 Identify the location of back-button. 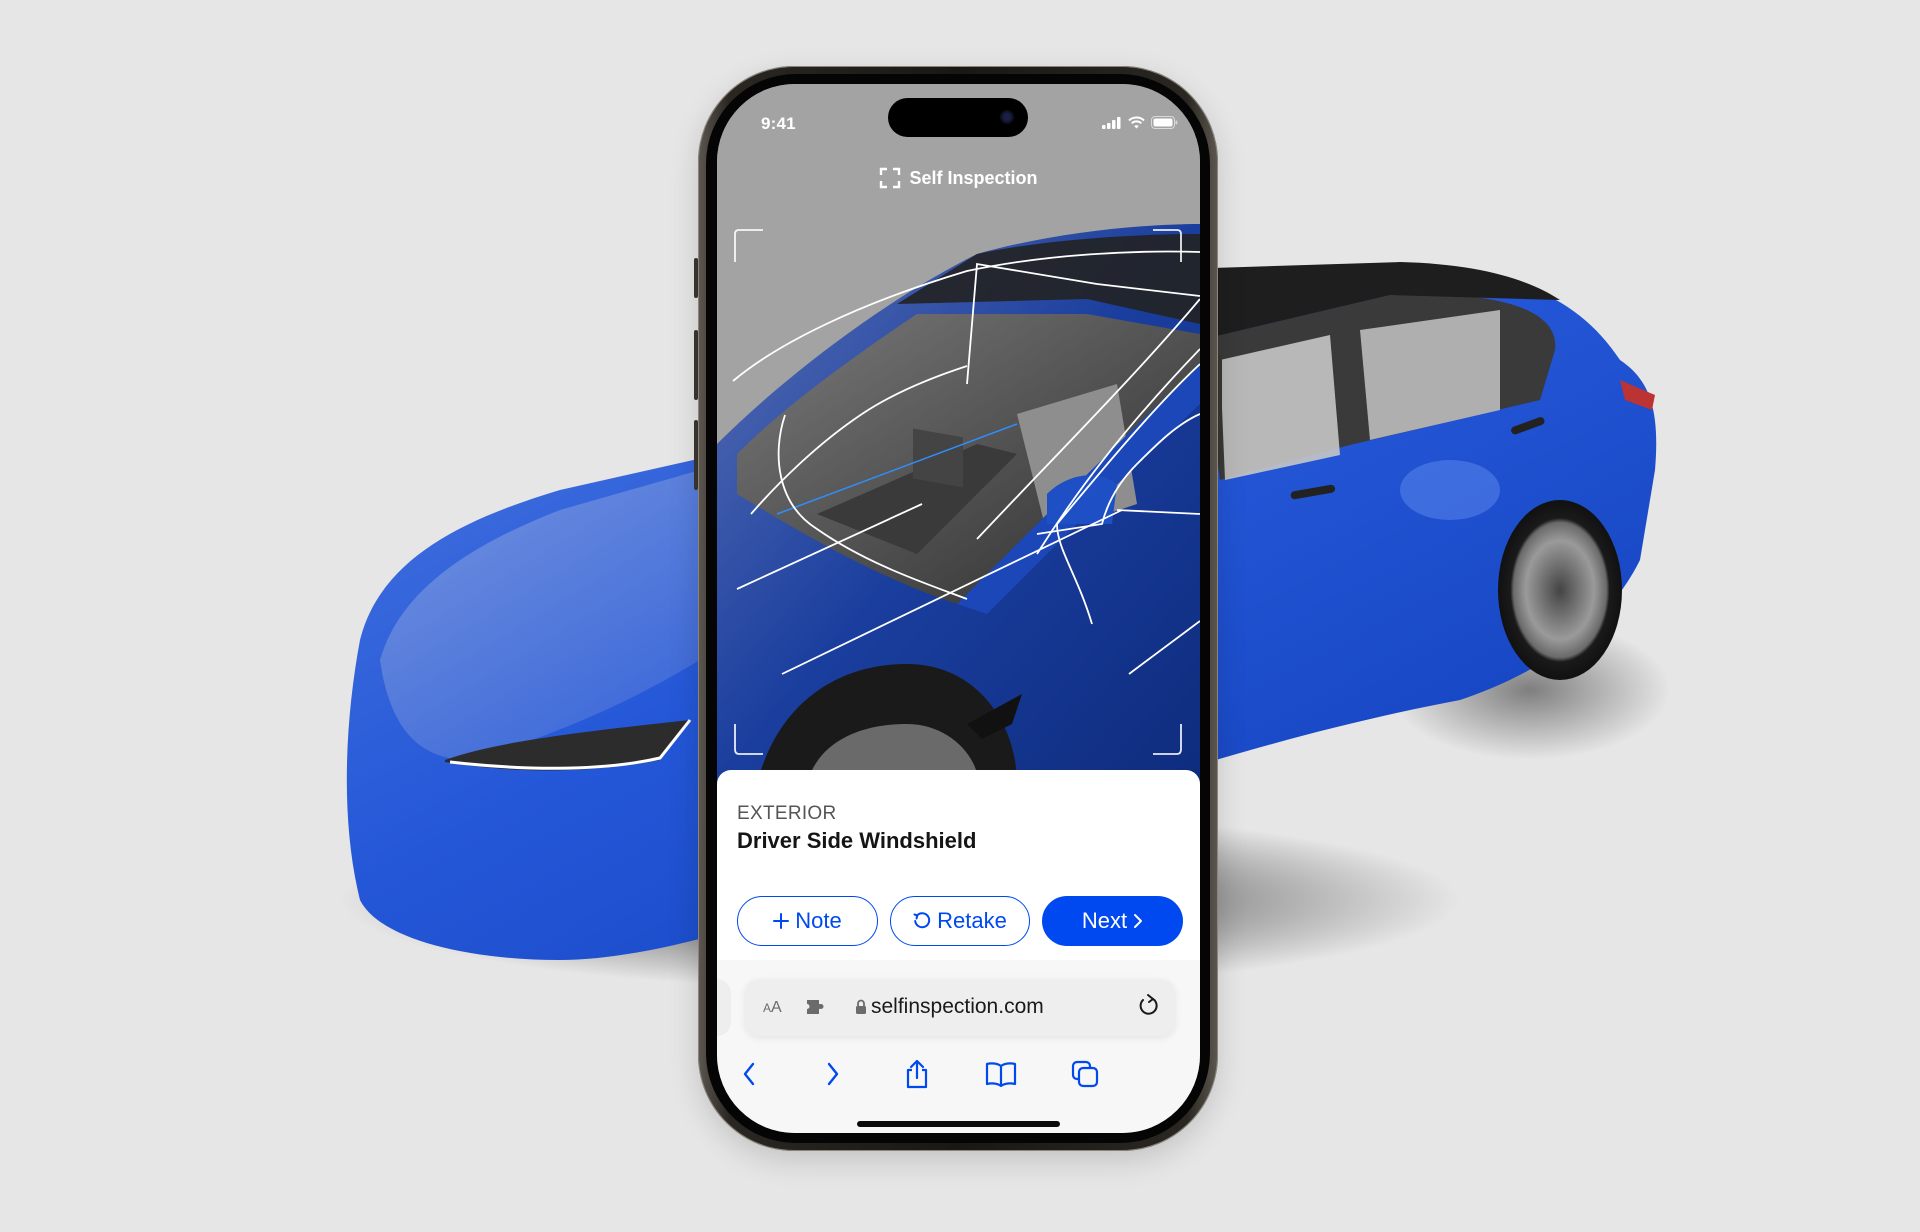
(749, 1074).